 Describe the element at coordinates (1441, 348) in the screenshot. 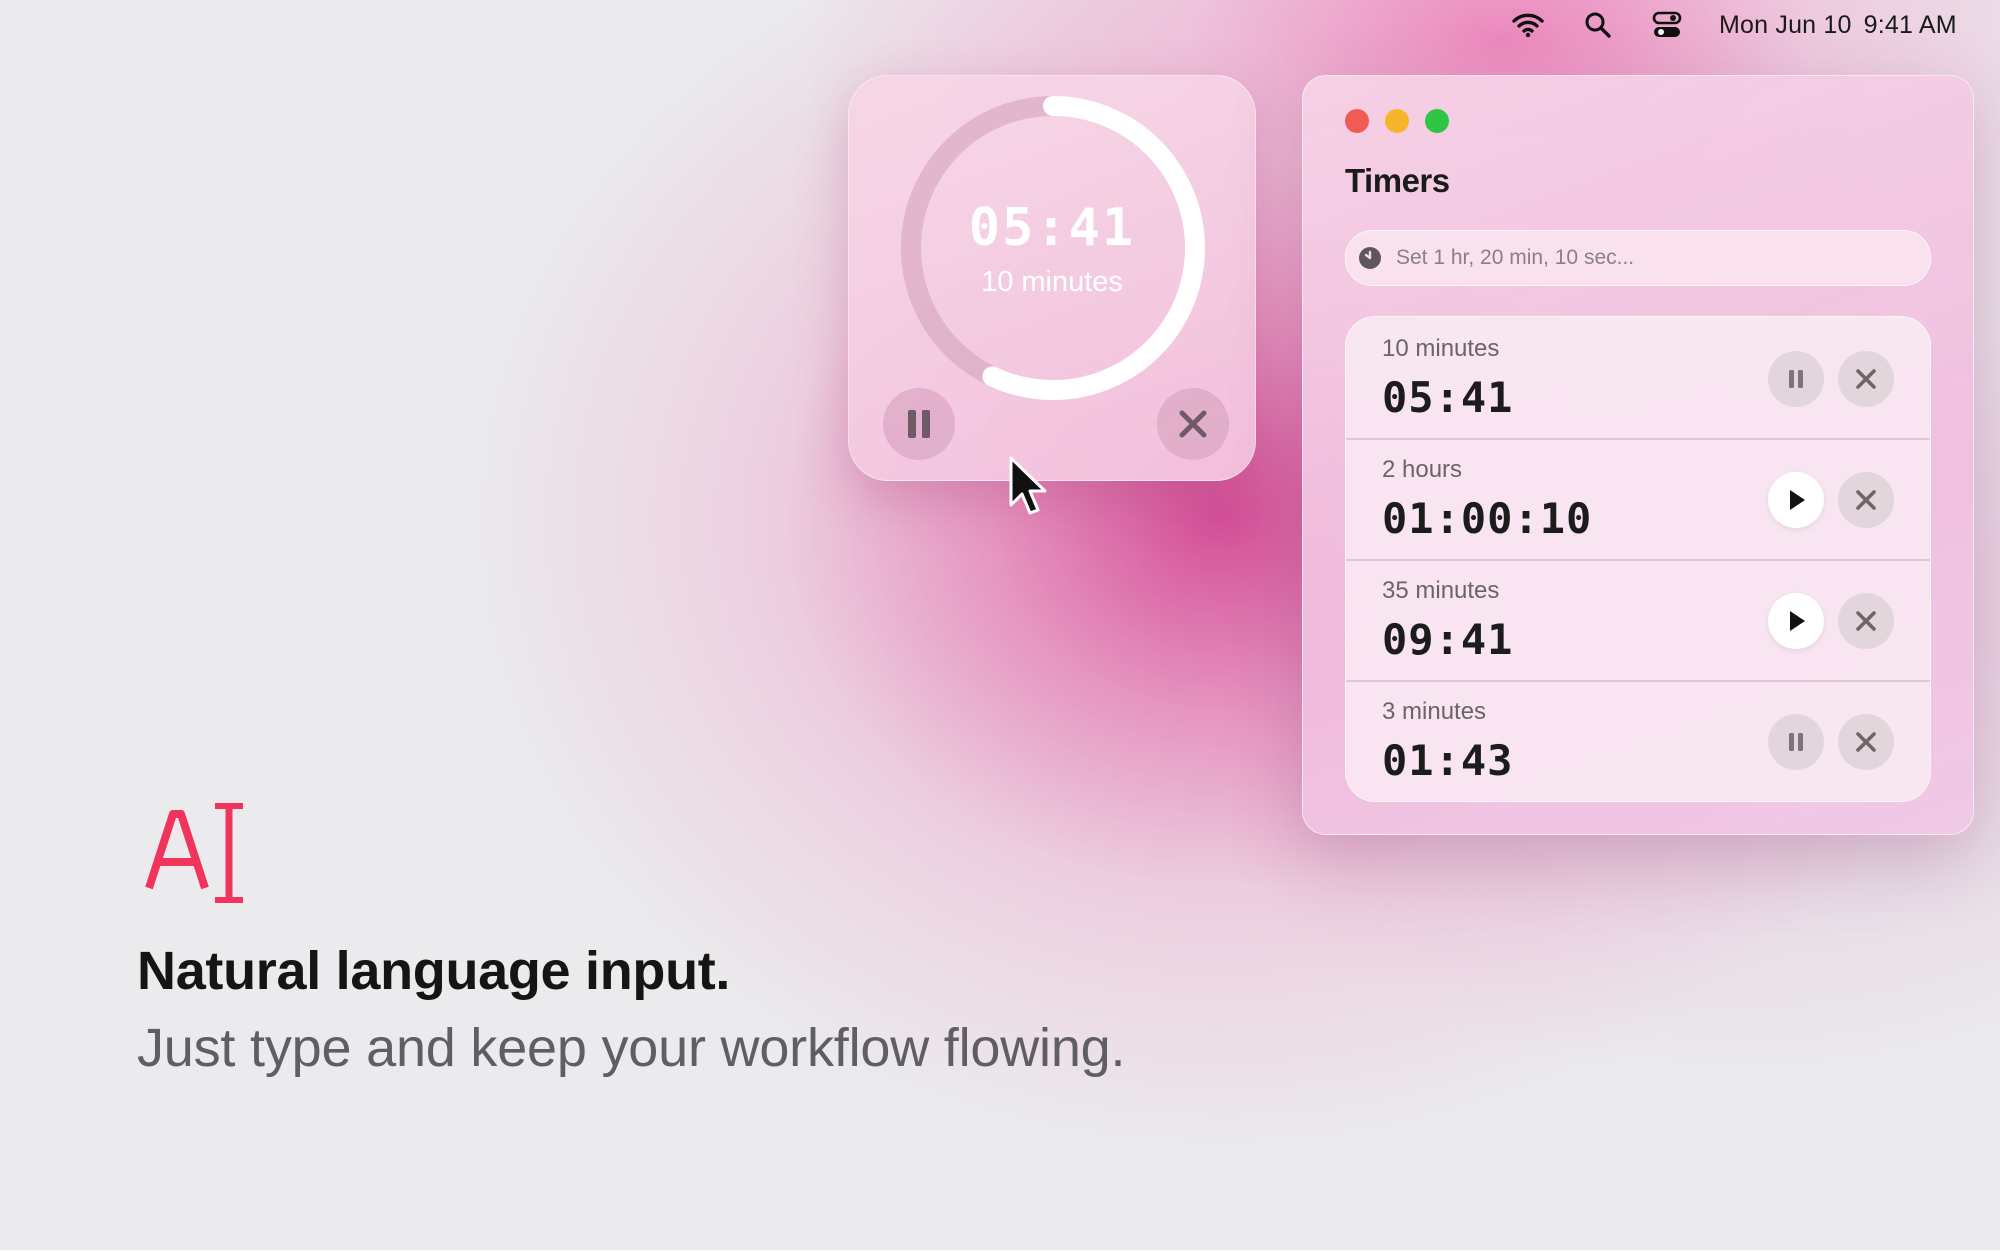

I see `timer-name: 10 minutes` at that location.